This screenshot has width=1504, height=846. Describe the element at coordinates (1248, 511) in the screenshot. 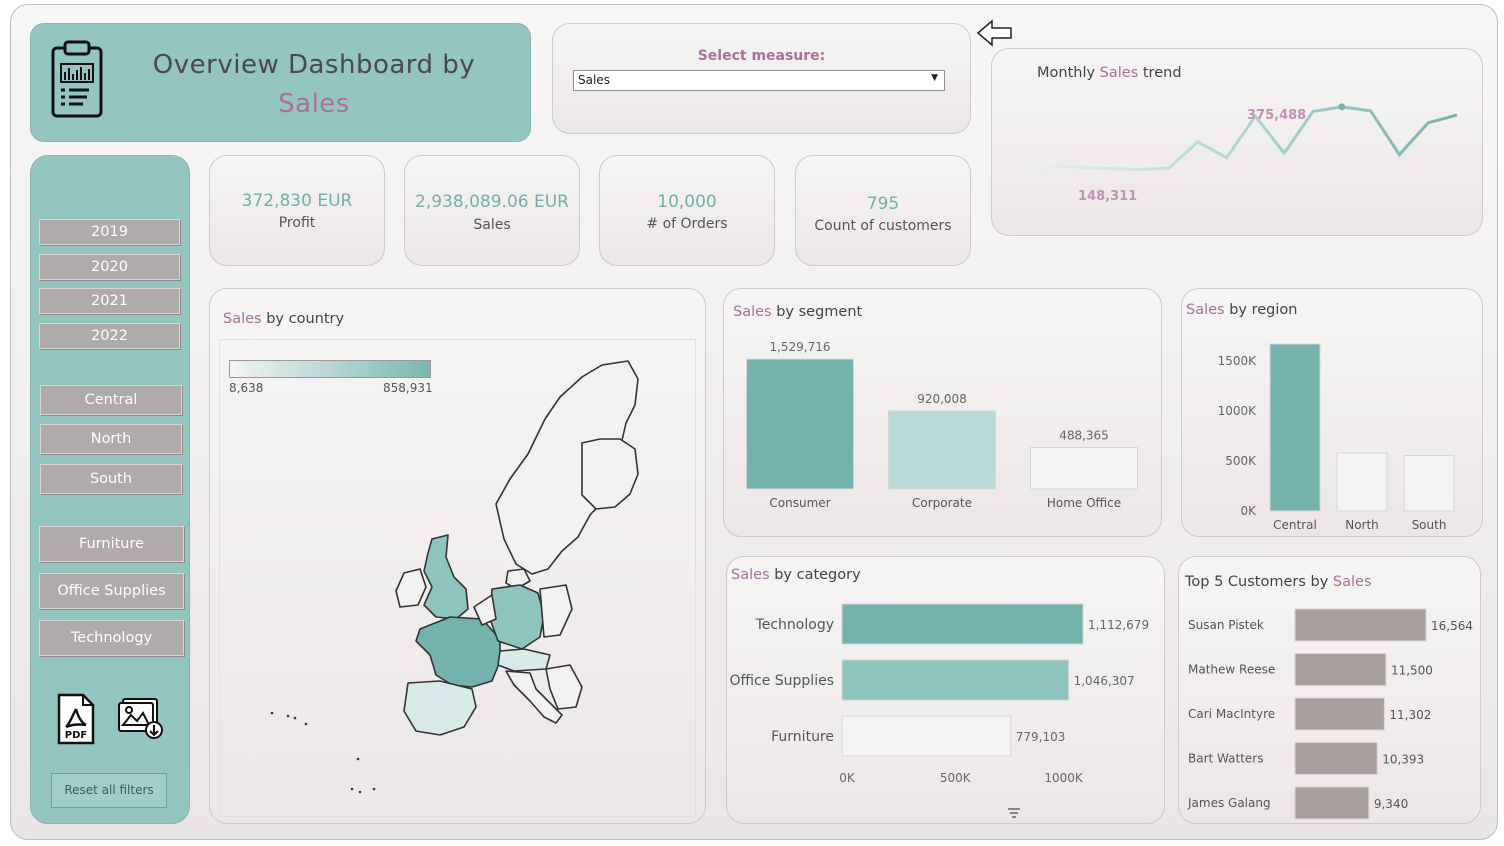

I see `region-y-tick: 0K` at that location.